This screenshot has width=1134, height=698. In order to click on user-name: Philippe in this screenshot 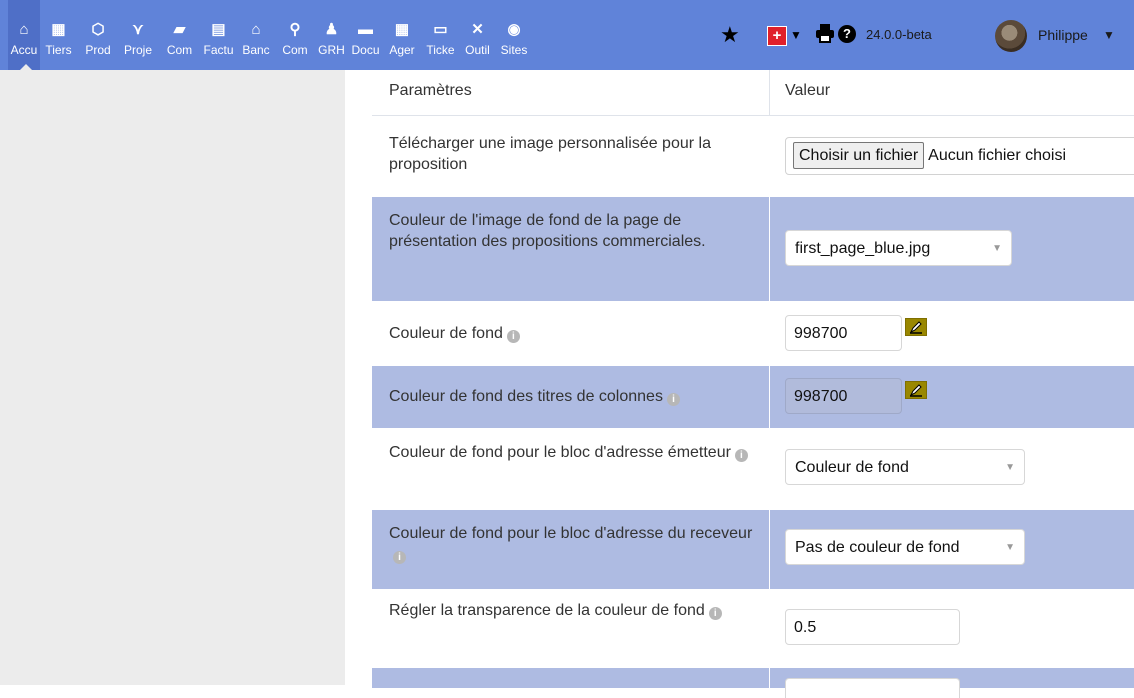, I will do `click(1063, 35)`.